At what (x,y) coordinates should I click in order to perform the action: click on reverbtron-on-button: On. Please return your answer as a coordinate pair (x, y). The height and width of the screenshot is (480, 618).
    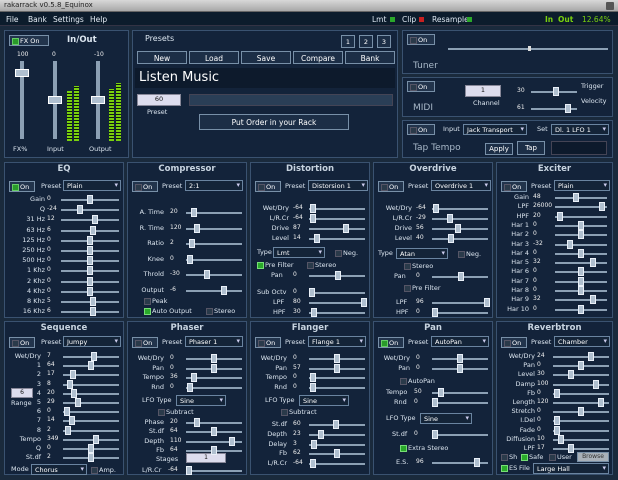
    Looking at the image, I should click on (514, 342).